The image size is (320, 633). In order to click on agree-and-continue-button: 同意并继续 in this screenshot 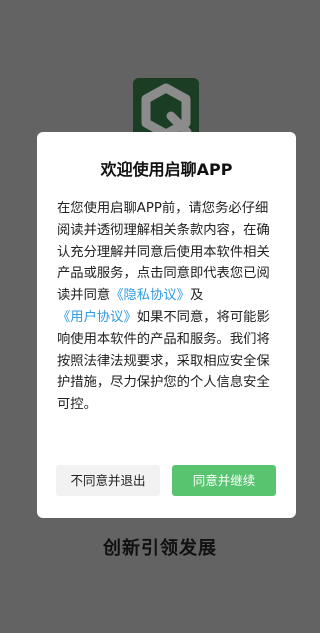, I will do `click(224, 480)`.